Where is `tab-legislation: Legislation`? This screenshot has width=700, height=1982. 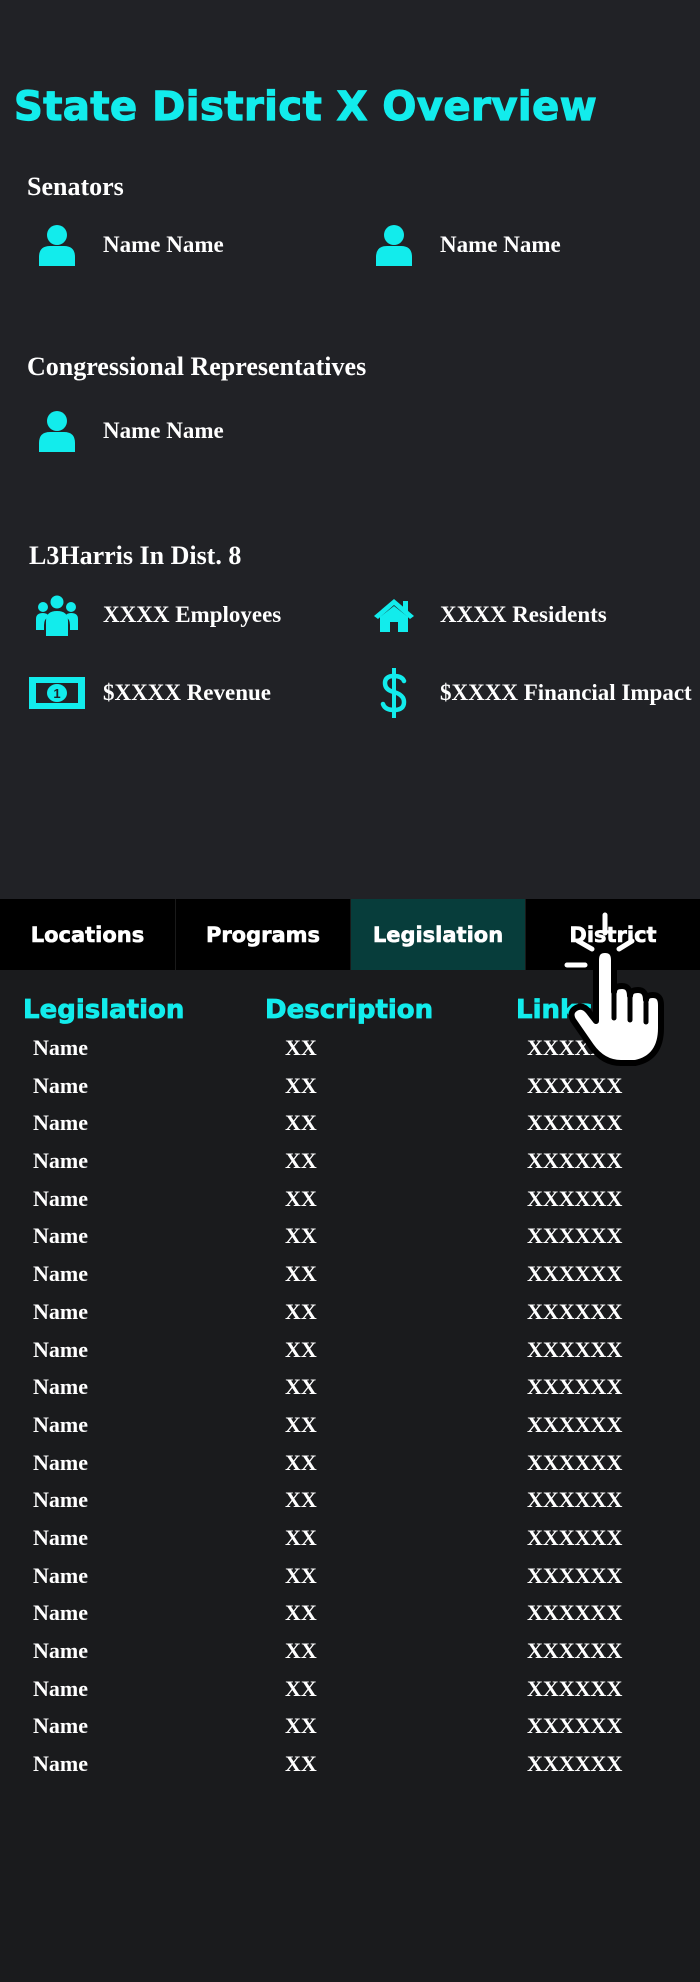
tab-legislation: Legislation is located at coordinates (437, 934).